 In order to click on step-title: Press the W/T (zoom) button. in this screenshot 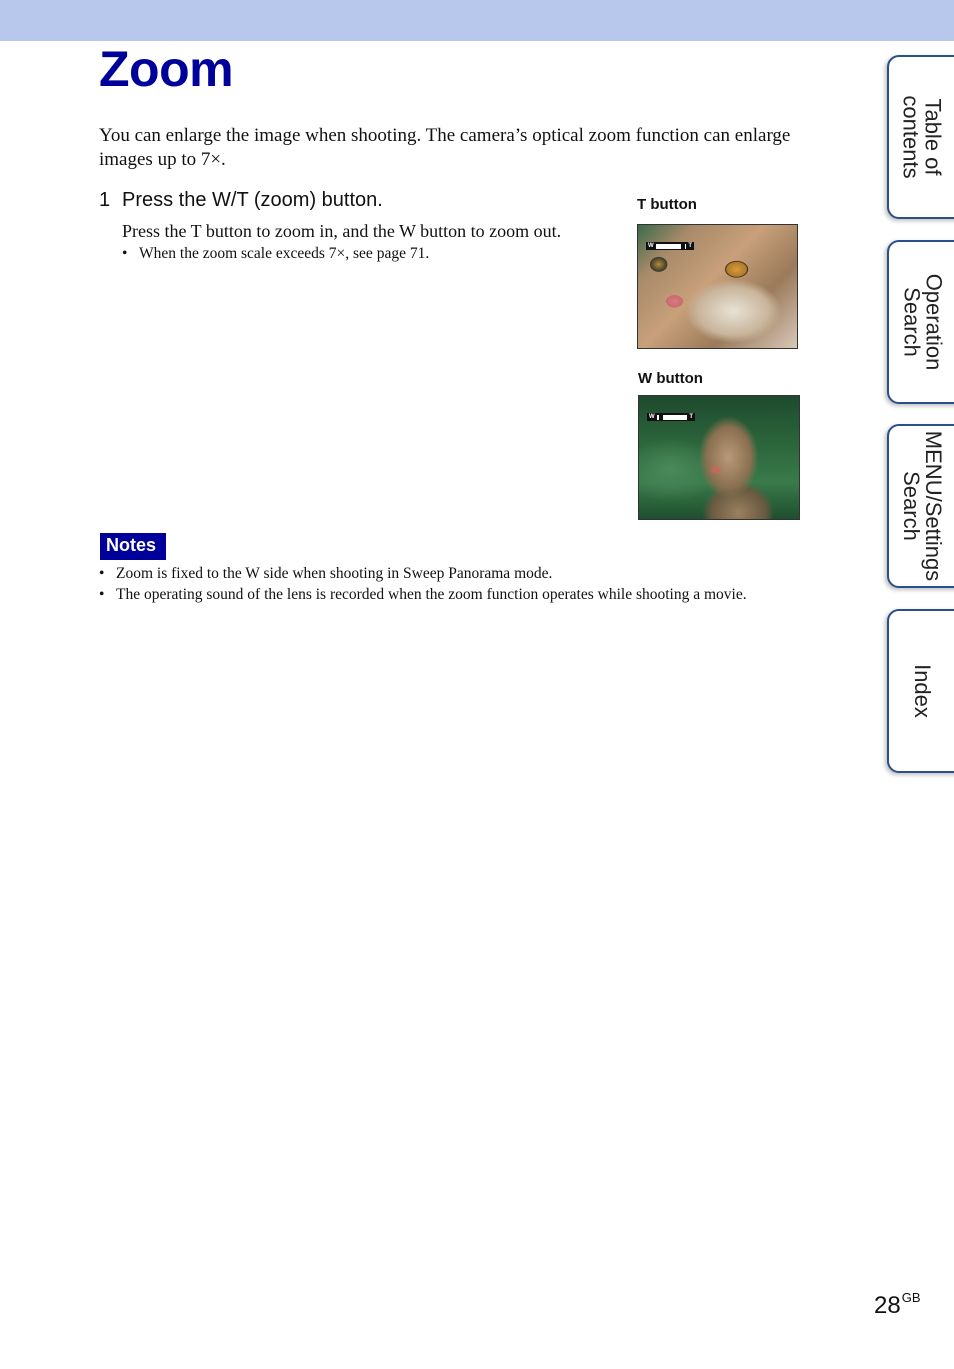, I will do `click(252, 200)`.